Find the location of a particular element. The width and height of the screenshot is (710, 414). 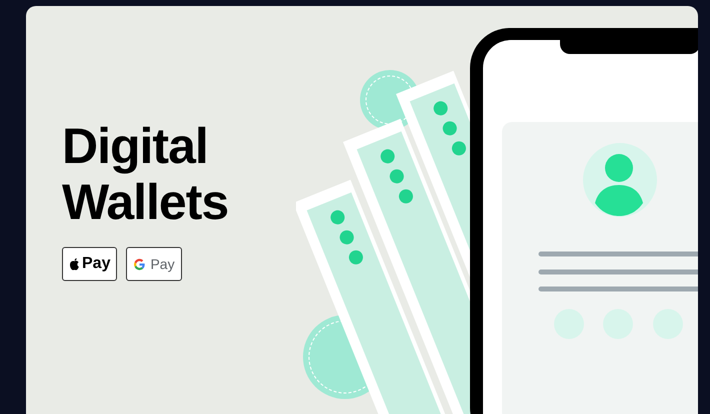

google-logo-icon is located at coordinates (139, 264).